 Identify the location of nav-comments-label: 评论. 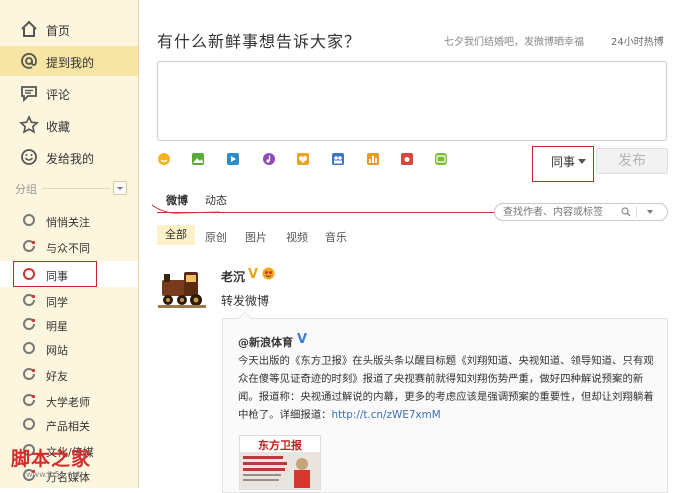
(58, 95).